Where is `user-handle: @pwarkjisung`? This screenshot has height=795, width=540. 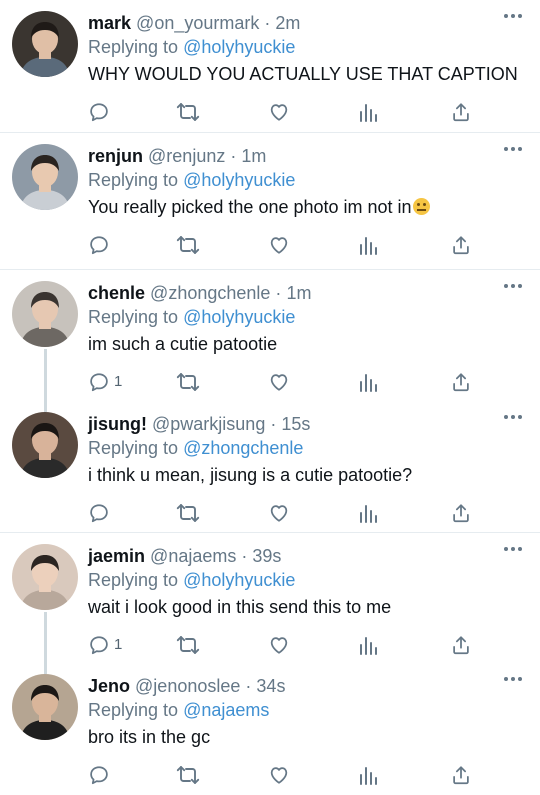
user-handle: @pwarkjisung is located at coordinates (208, 424).